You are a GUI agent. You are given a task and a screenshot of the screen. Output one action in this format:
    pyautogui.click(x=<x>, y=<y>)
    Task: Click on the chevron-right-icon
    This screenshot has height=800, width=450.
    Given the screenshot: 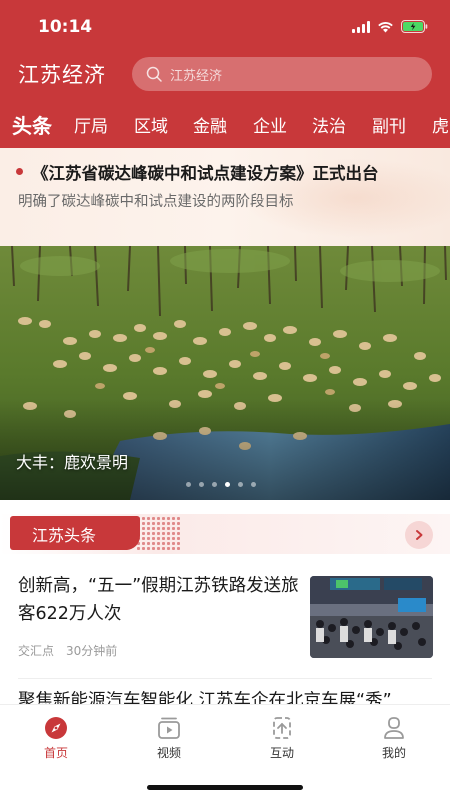 What is the action you would take?
    pyautogui.click(x=419, y=535)
    